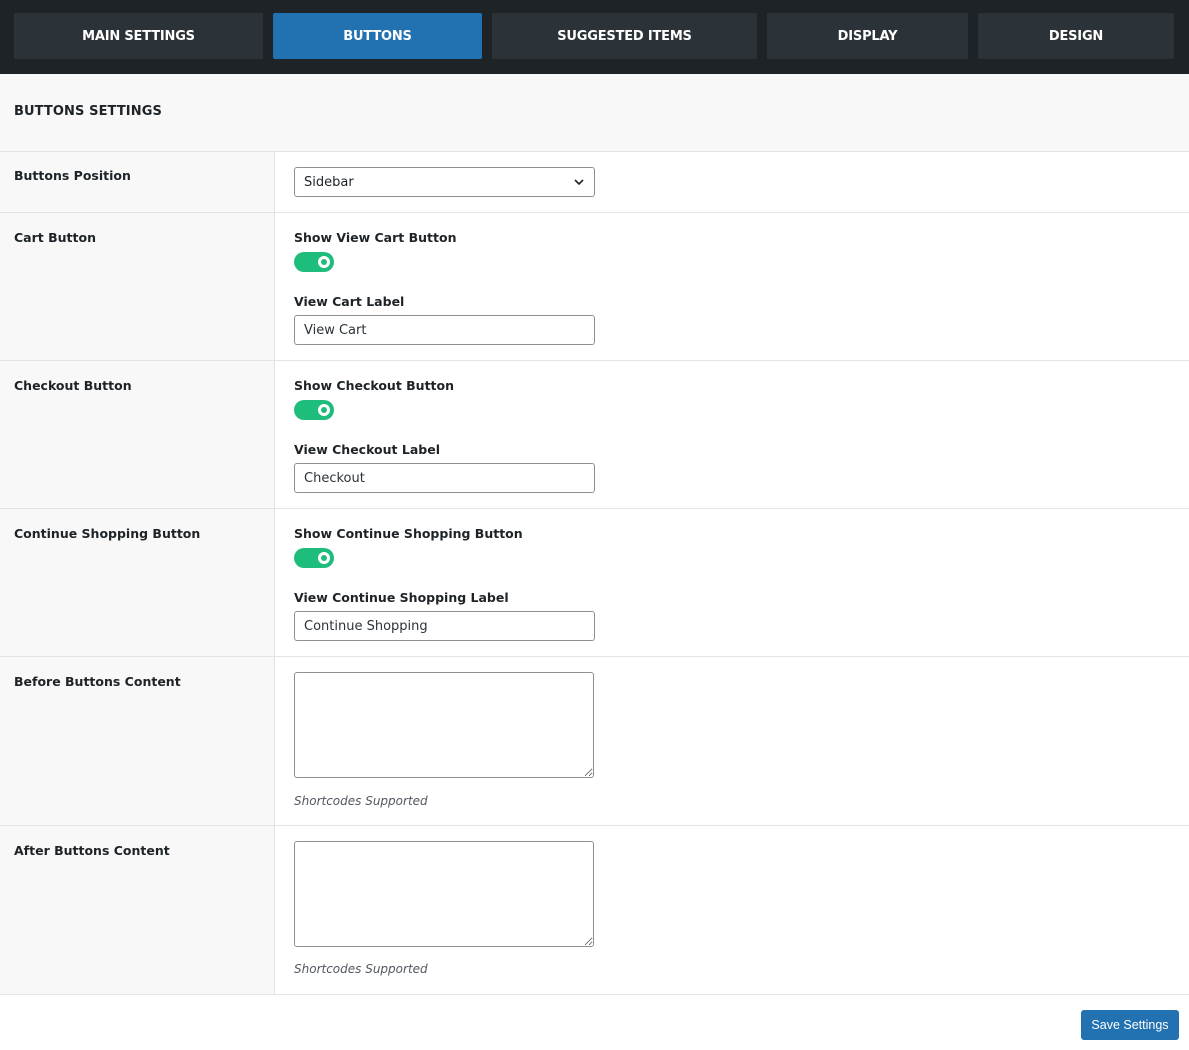 The height and width of the screenshot is (1050, 1189). What do you see at coordinates (1076, 36) in the screenshot?
I see `tab-design: DESIGN` at bounding box center [1076, 36].